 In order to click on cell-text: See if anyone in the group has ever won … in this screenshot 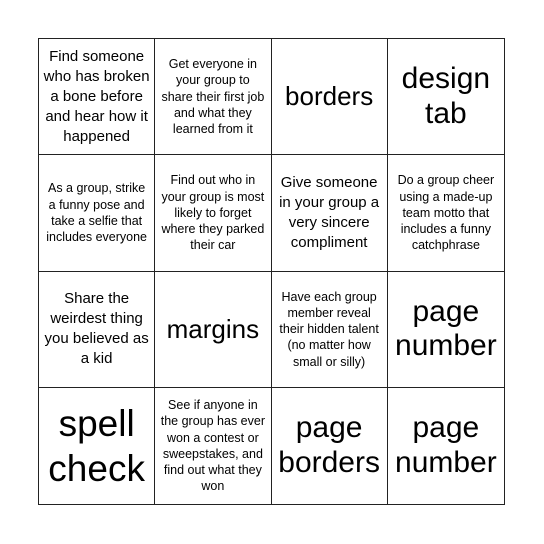, I will do `click(212, 446)`.